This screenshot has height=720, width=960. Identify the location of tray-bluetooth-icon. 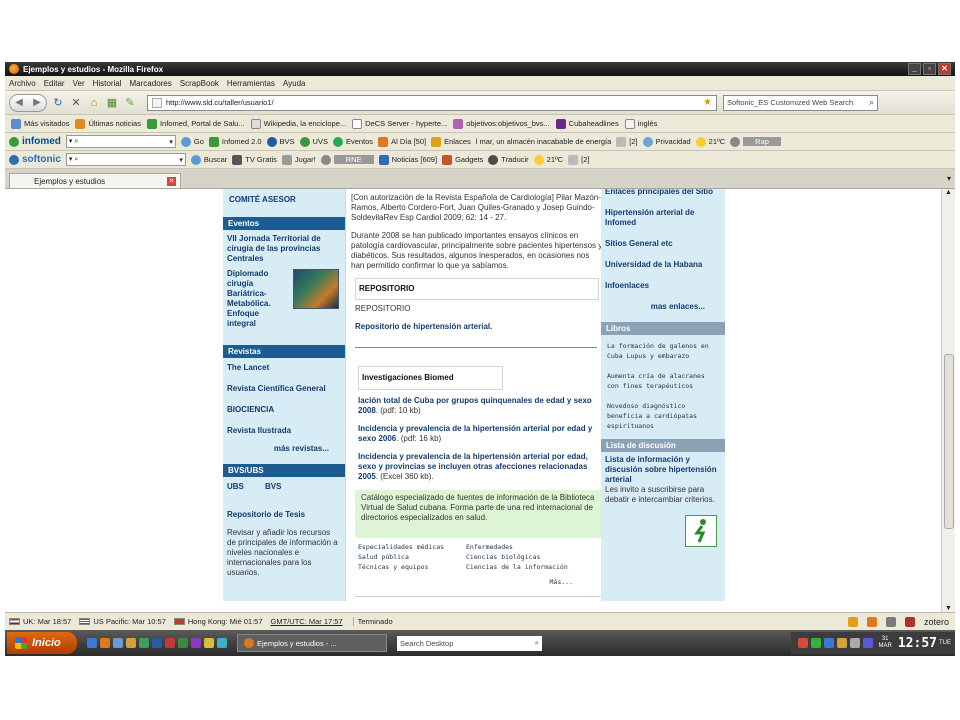
(828, 643).